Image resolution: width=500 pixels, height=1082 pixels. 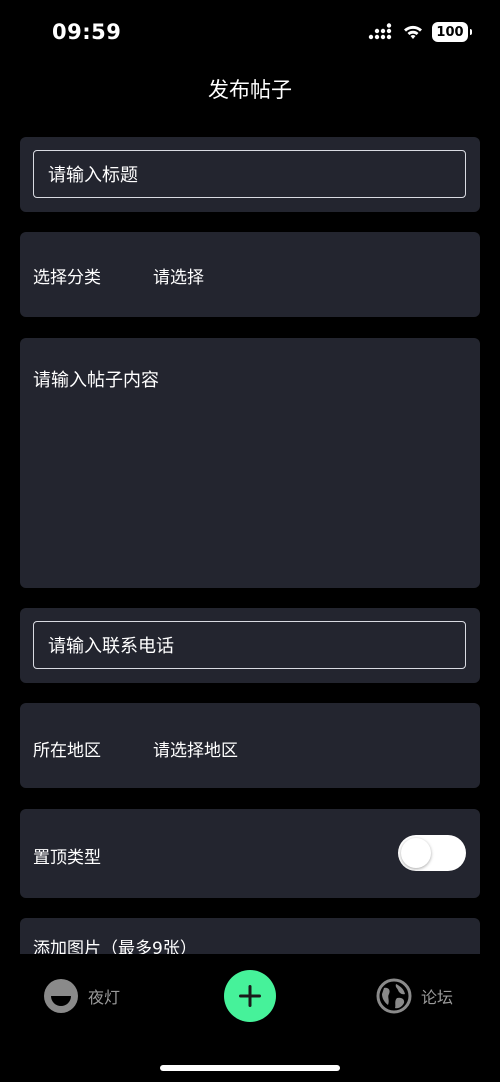 I want to click on region-card: 所在地区 请选择地区, so click(x=250, y=745).